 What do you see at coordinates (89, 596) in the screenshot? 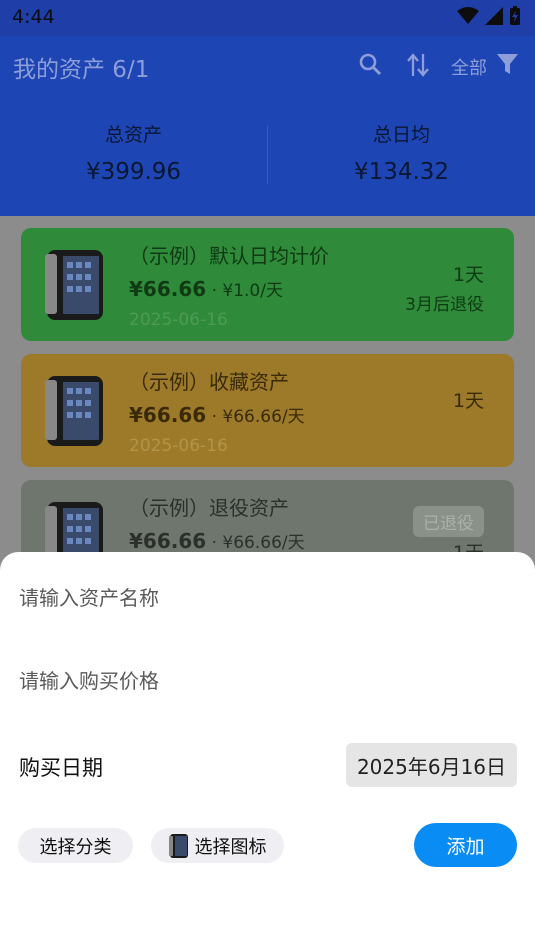
I see `asset-name-input: 请输入资产名称` at bounding box center [89, 596].